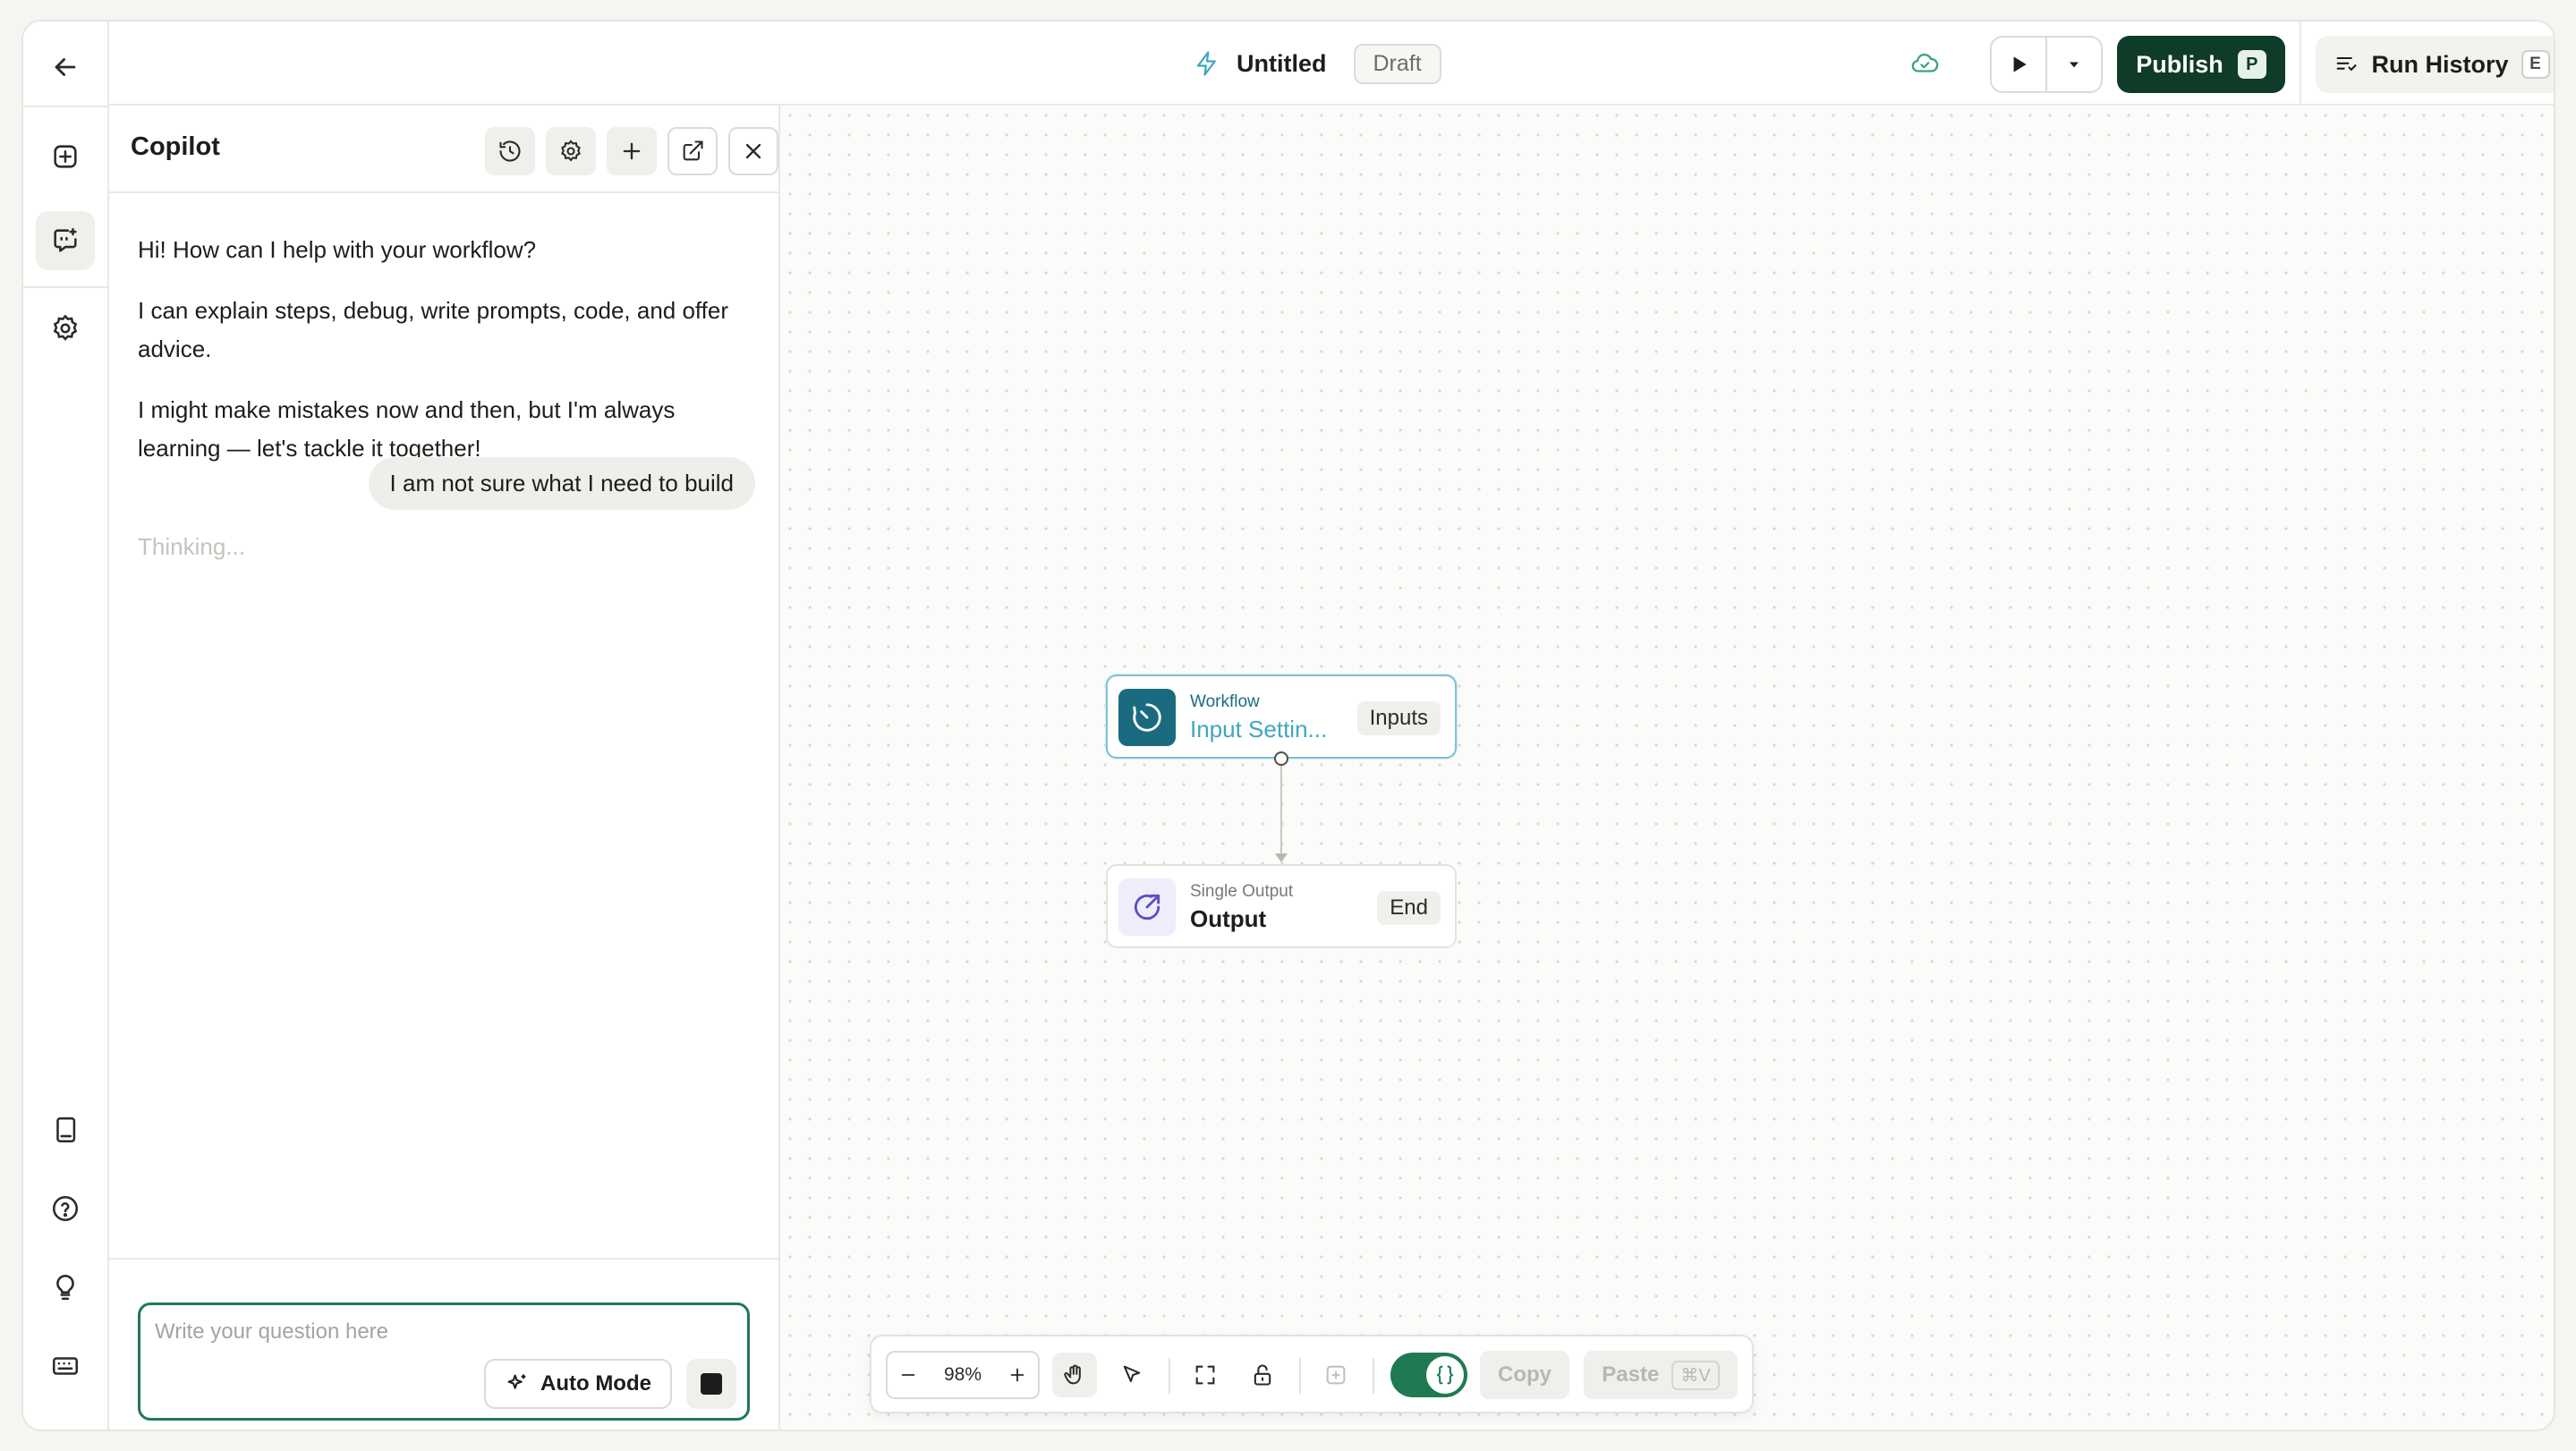 The height and width of the screenshot is (1451, 2576). I want to click on lock-icon, so click(1262, 1375).